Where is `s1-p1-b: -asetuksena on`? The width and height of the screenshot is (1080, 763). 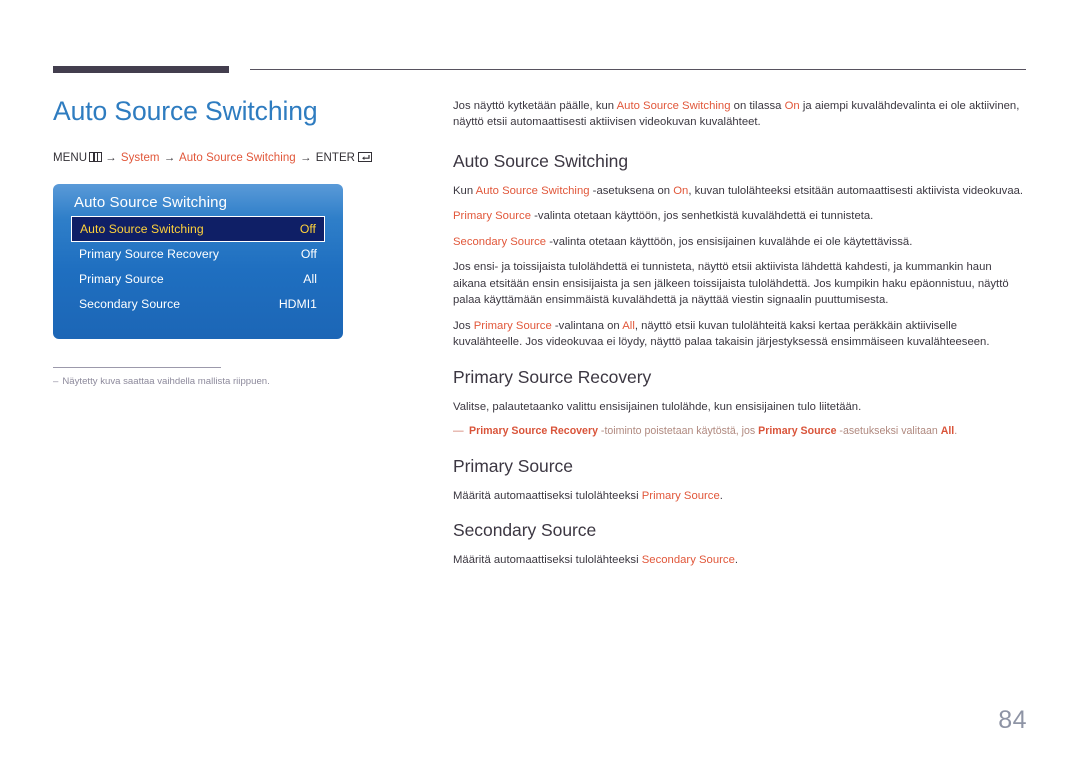 s1-p1-b: -asetuksena on is located at coordinates (631, 190).